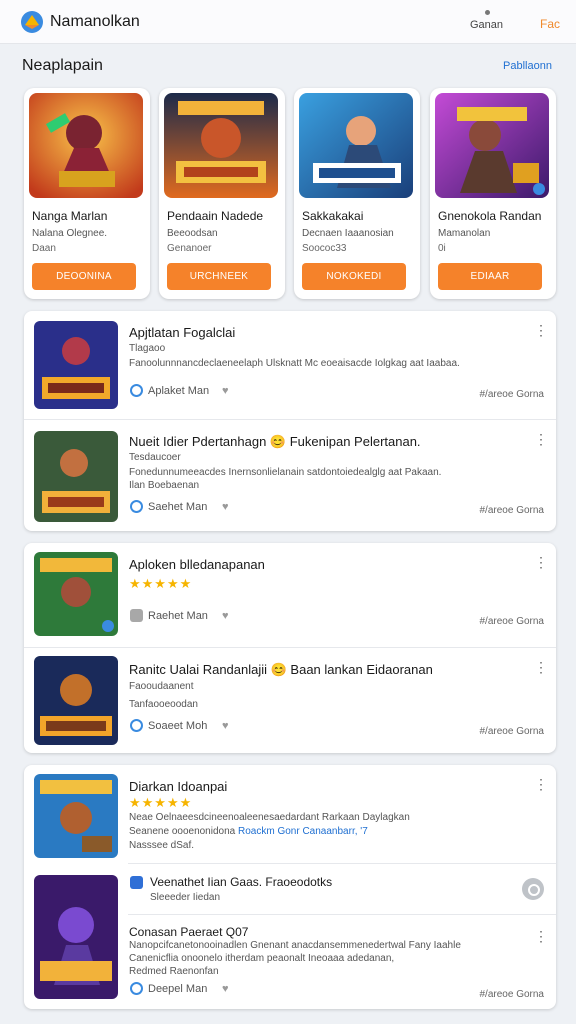 Image resolution: width=576 pixels, height=1024 pixels. Describe the element at coordinates (177, 989) in the screenshot. I see `developer-name: Deepel Man` at that location.